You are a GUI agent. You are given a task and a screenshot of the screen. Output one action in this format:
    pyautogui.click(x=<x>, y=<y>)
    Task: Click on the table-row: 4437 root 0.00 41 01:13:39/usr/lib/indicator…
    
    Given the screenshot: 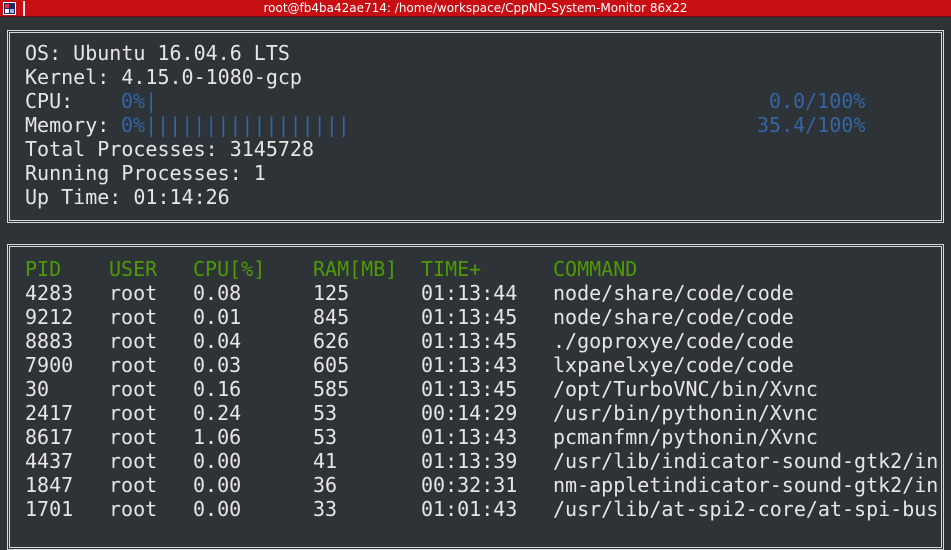 What is the action you would take?
    pyautogui.click(x=475, y=461)
    